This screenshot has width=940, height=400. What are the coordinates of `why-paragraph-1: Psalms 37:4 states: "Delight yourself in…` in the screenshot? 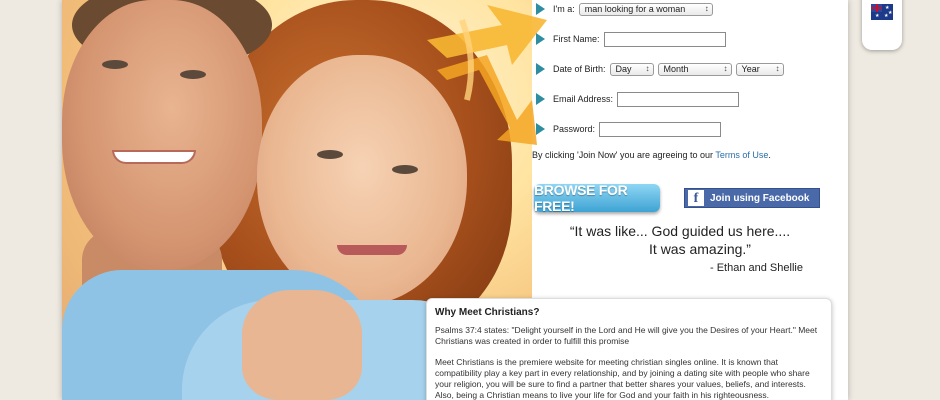 It's located at (626, 335).